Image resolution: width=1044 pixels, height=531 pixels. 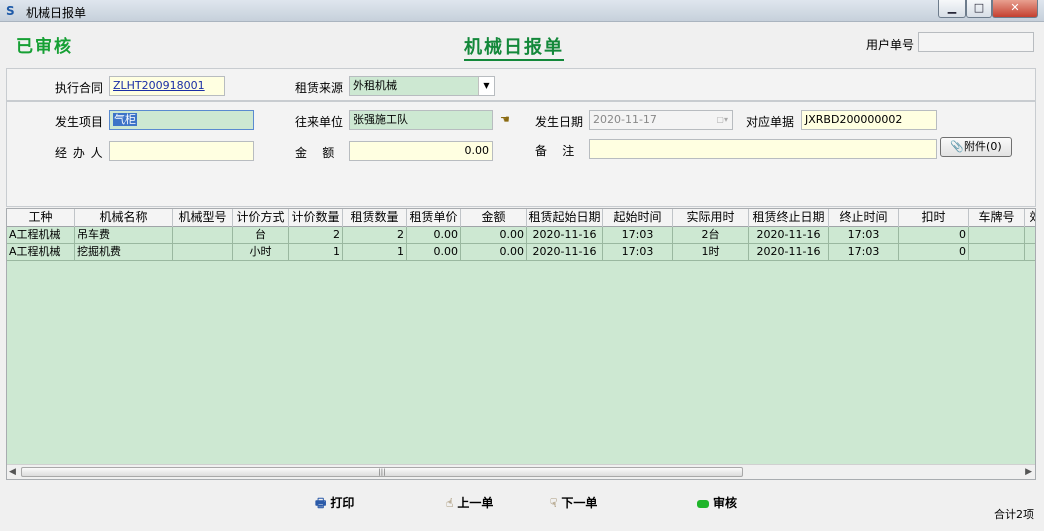 What do you see at coordinates (10, 11) in the screenshot?
I see `app-icon: S` at bounding box center [10, 11].